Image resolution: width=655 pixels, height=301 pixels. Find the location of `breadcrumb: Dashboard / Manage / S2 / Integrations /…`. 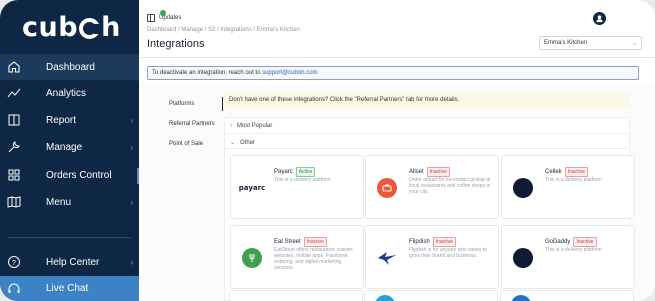

breadcrumb: Dashboard / Manage / S2 / Integrations /… is located at coordinates (223, 30).